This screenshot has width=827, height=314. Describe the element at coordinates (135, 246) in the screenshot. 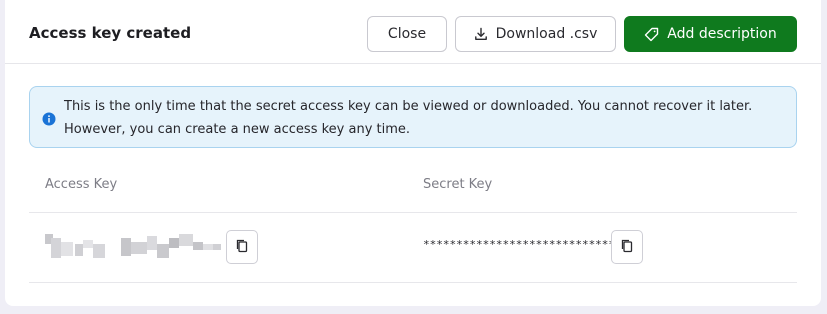

I see `access-key-value-blurred` at that location.